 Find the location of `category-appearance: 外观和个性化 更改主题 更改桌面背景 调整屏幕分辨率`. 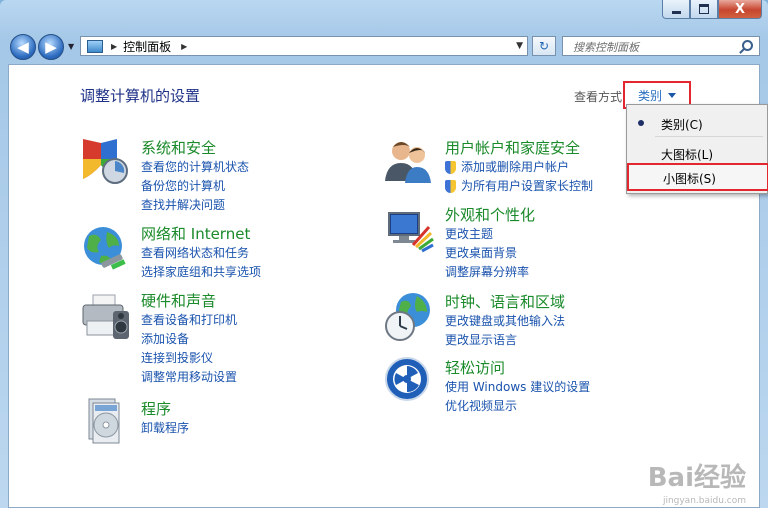

category-appearance: 外观和个性化 更改主题 更改桌面背景 调整屏幕分辨率 is located at coordinates (490, 243).